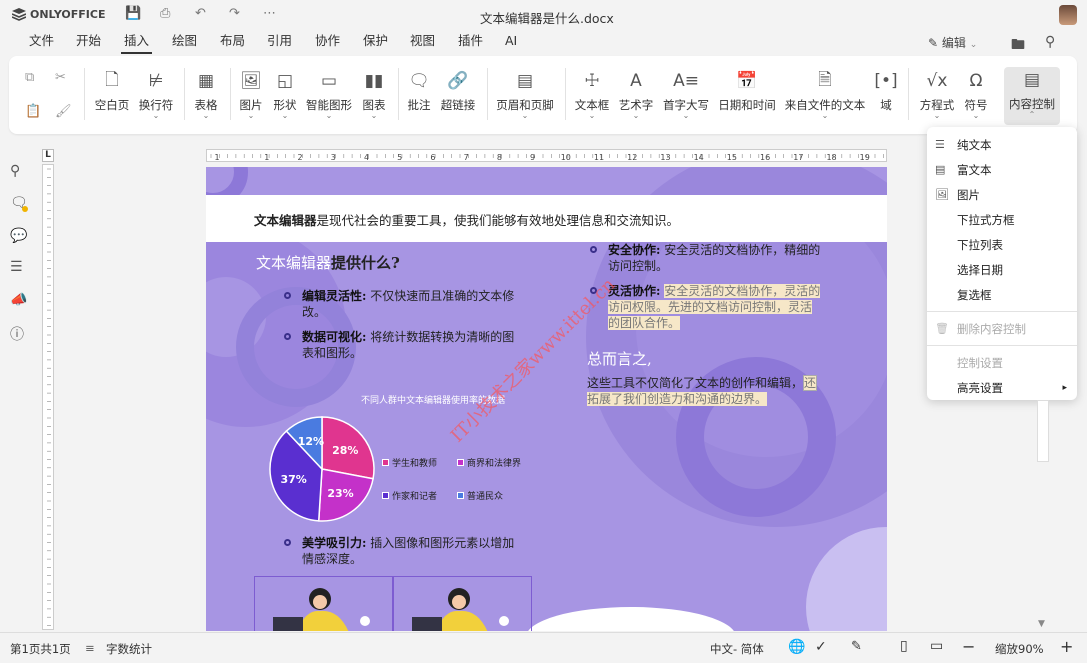  What do you see at coordinates (279, 43) in the screenshot?
I see `menu-references: 引用` at bounding box center [279, 43].